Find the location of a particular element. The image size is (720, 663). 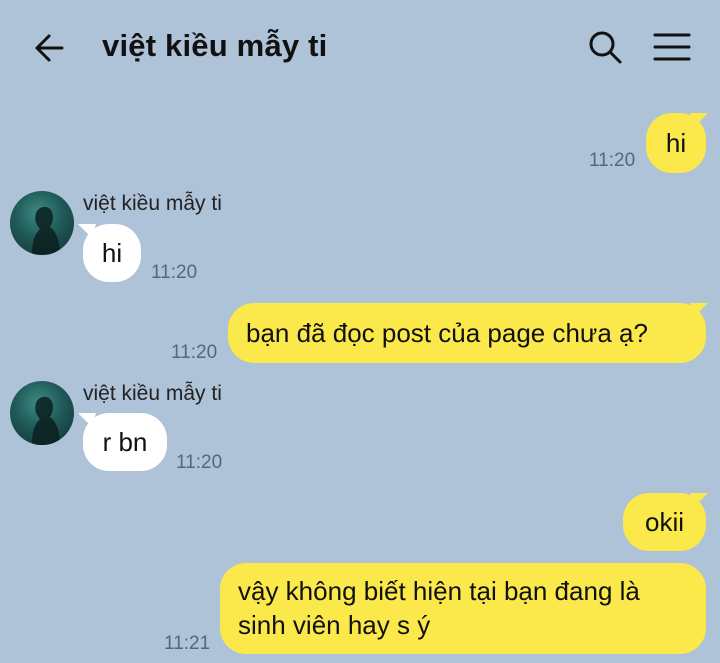

chat-title: việt kiều mẫy ti is located at coordinates (215, 45).